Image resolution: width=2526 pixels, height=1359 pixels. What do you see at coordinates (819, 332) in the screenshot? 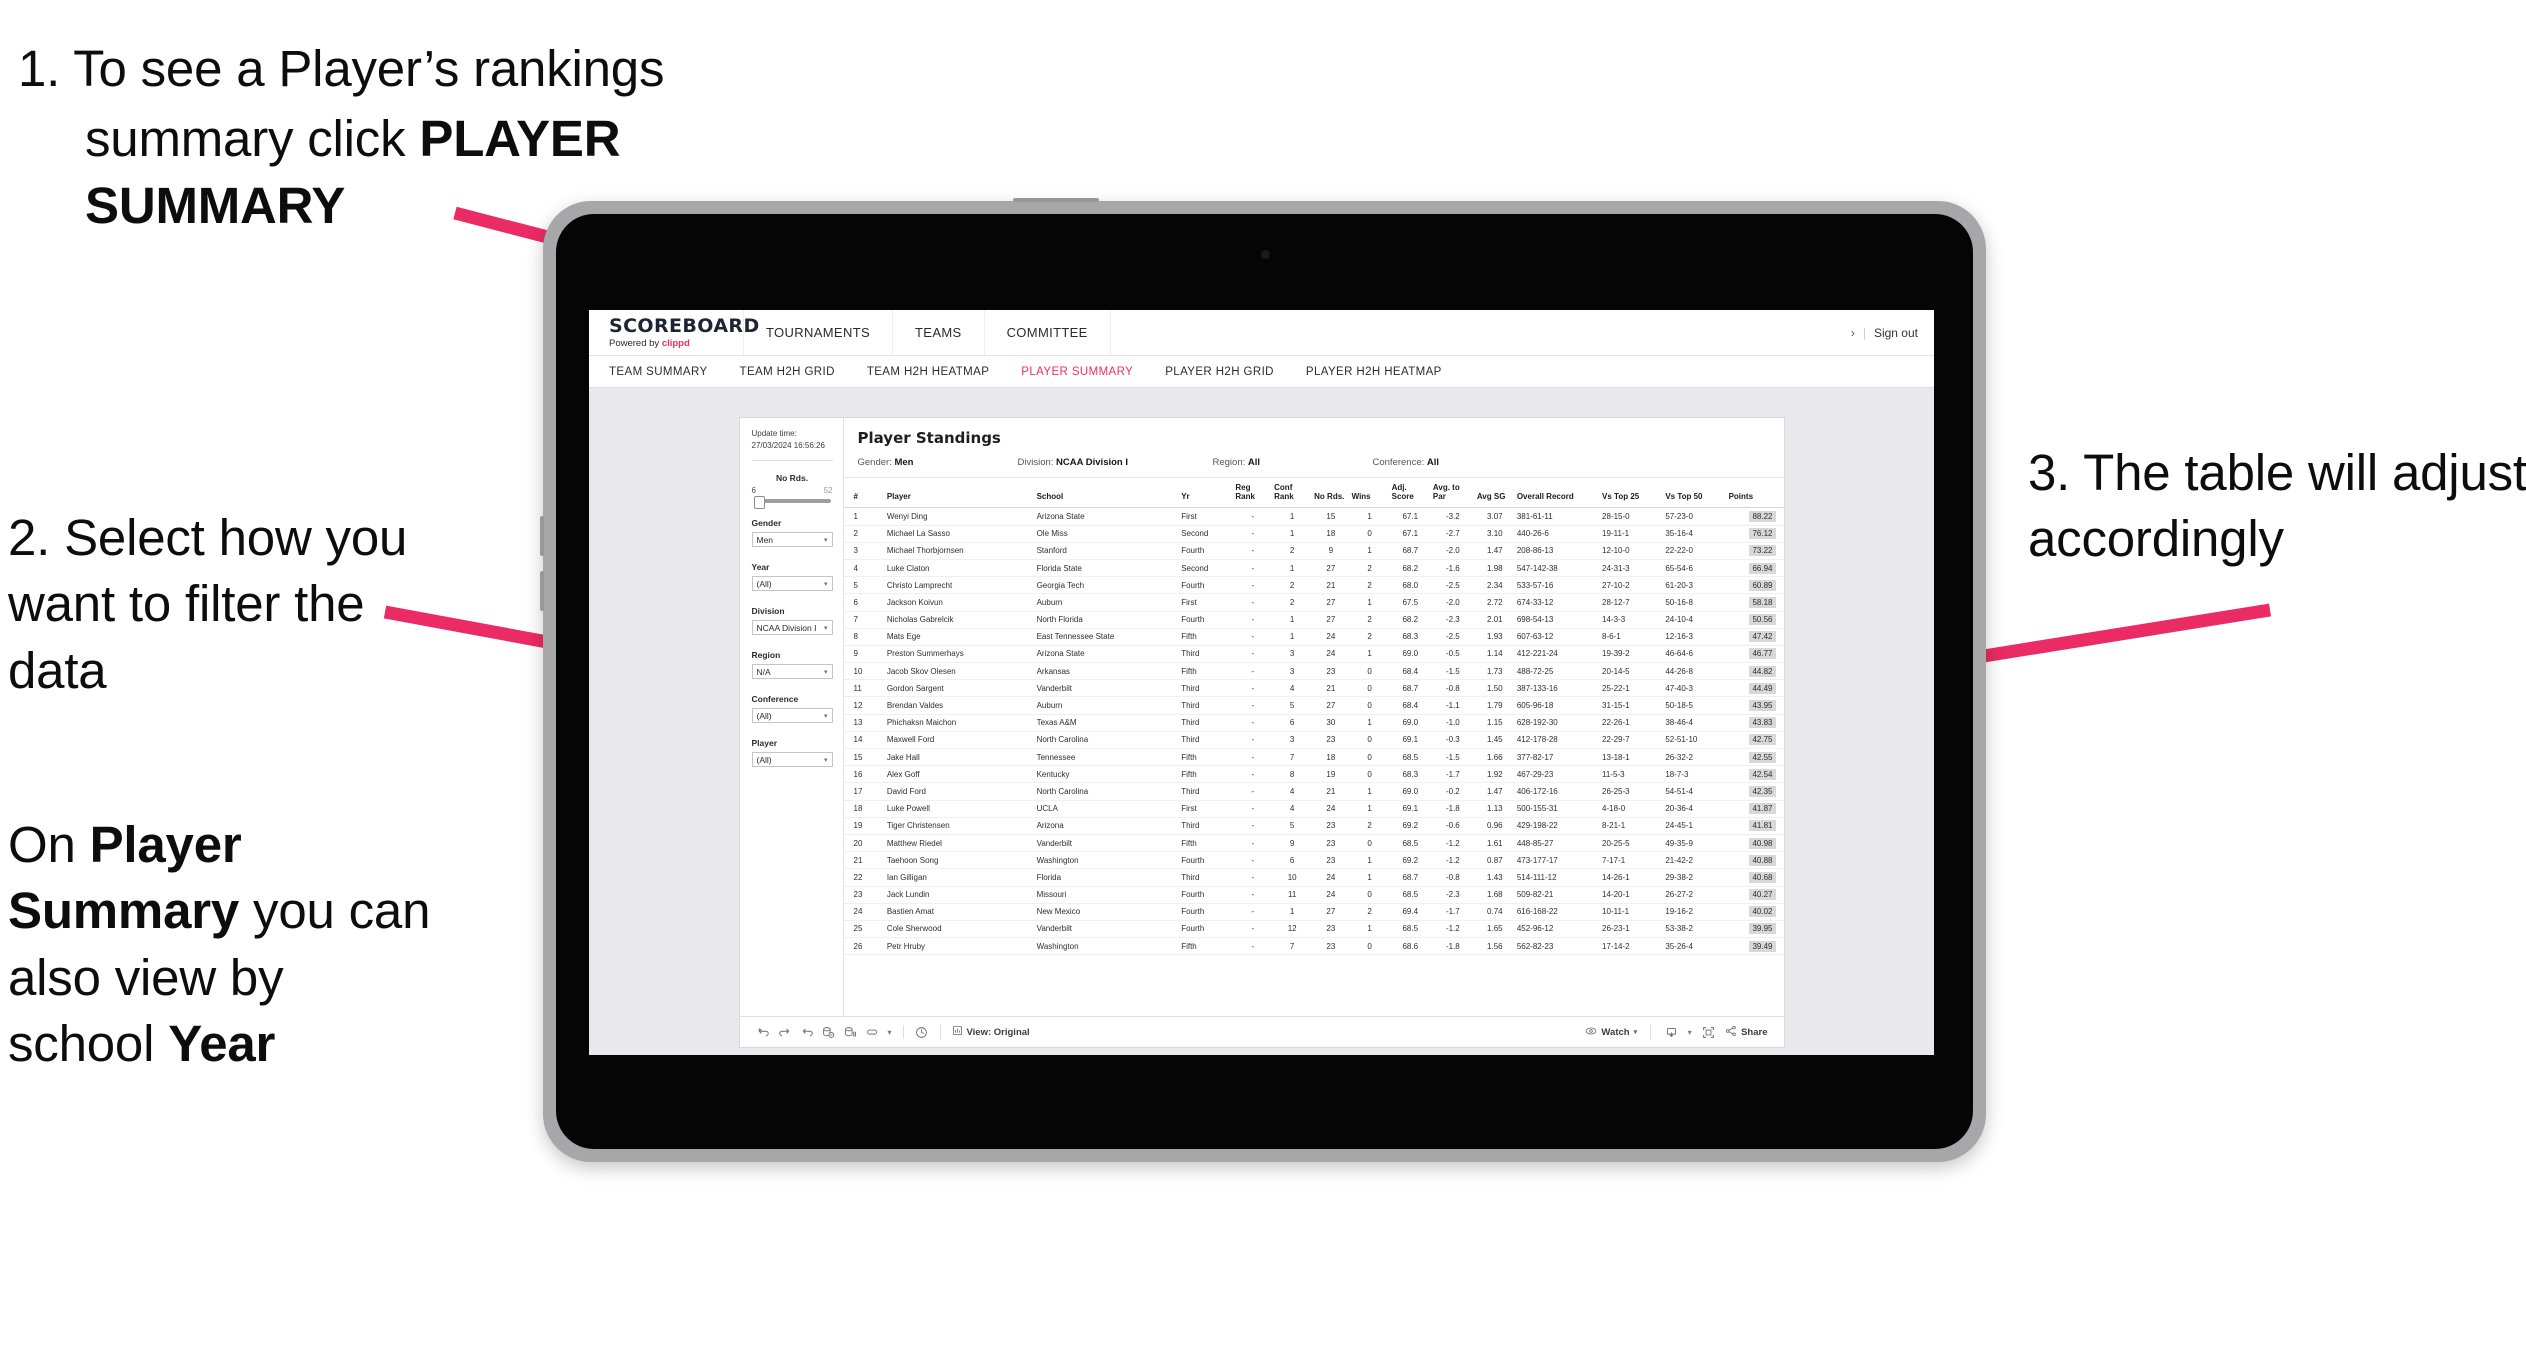
I see `header-nav-tournaments: TOURNAMENTS` at bounding box center [819, 332].